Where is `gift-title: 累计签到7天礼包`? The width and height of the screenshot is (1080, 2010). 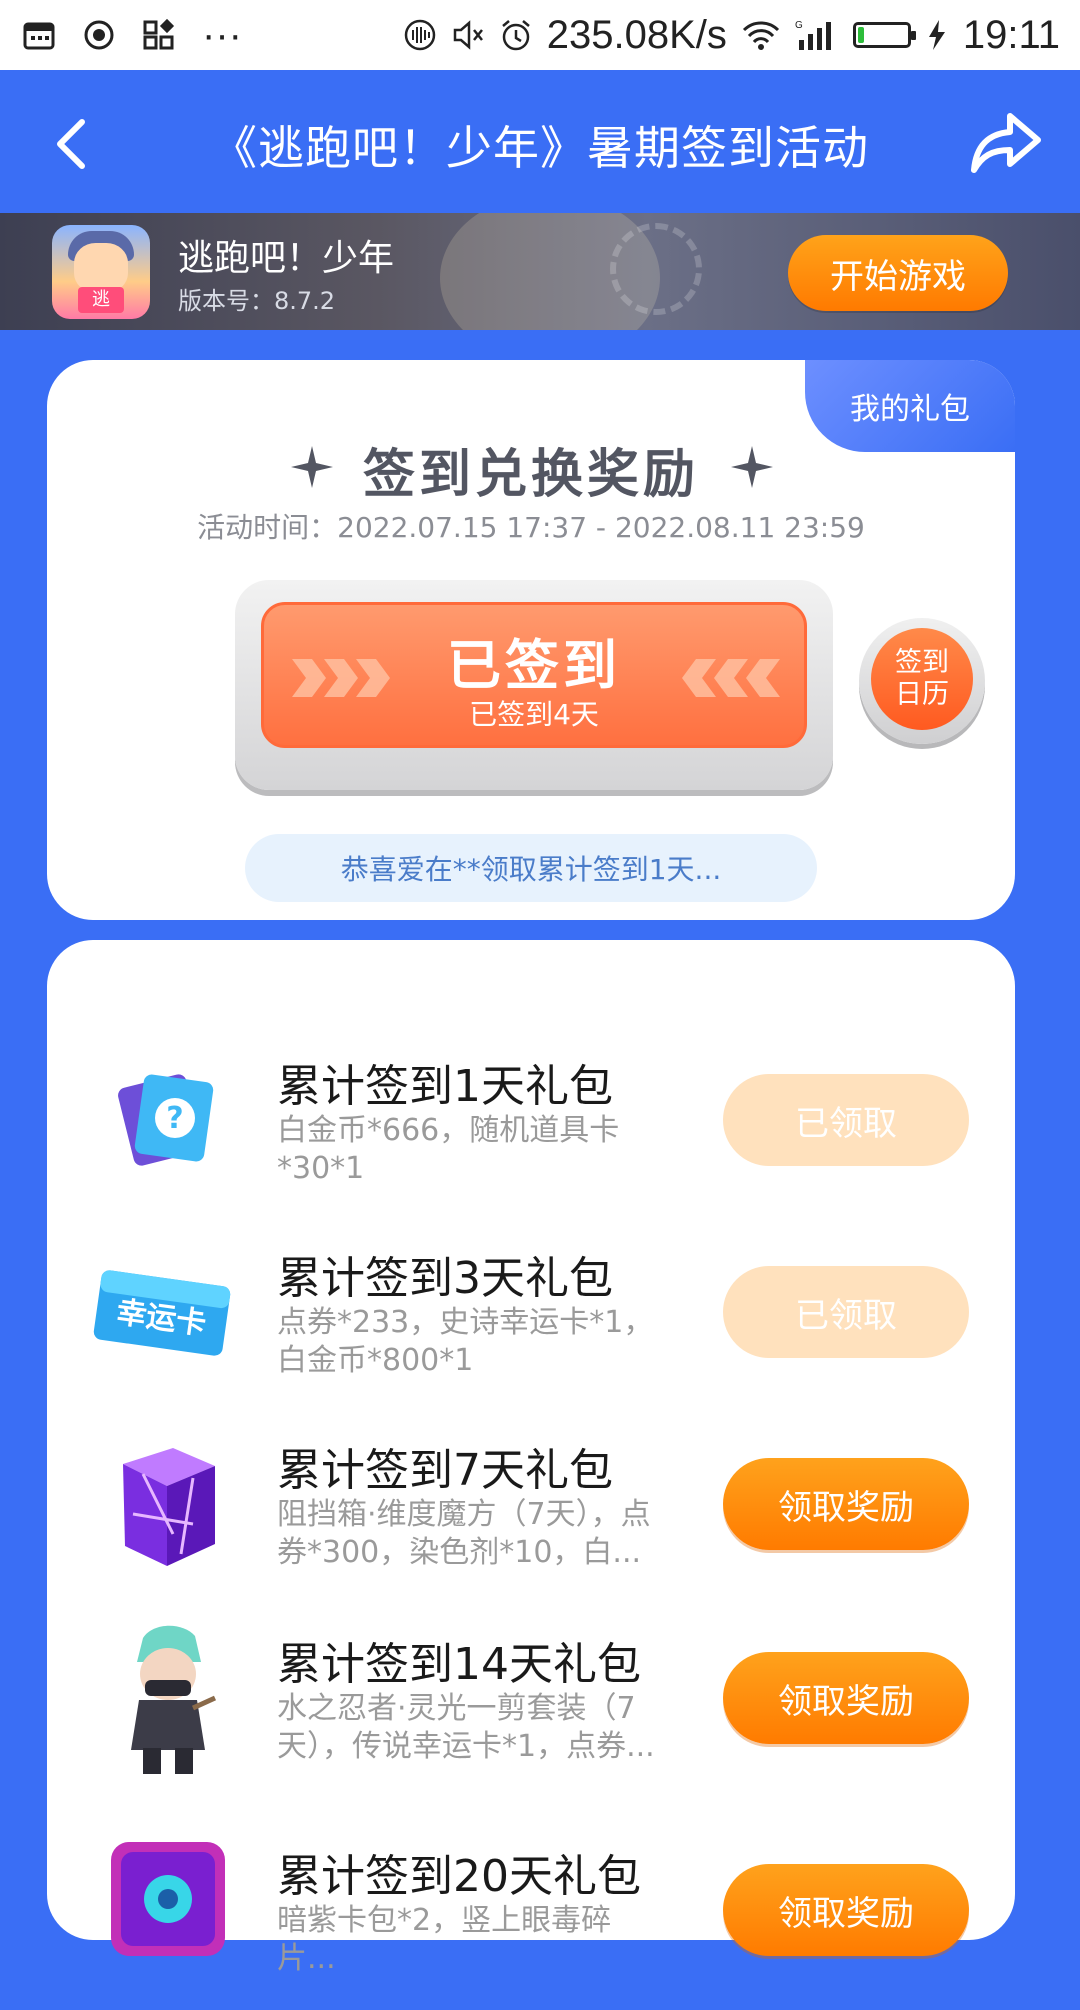 gift-title: 累计签到7天礼包 is located at coordinates (445, 1470).